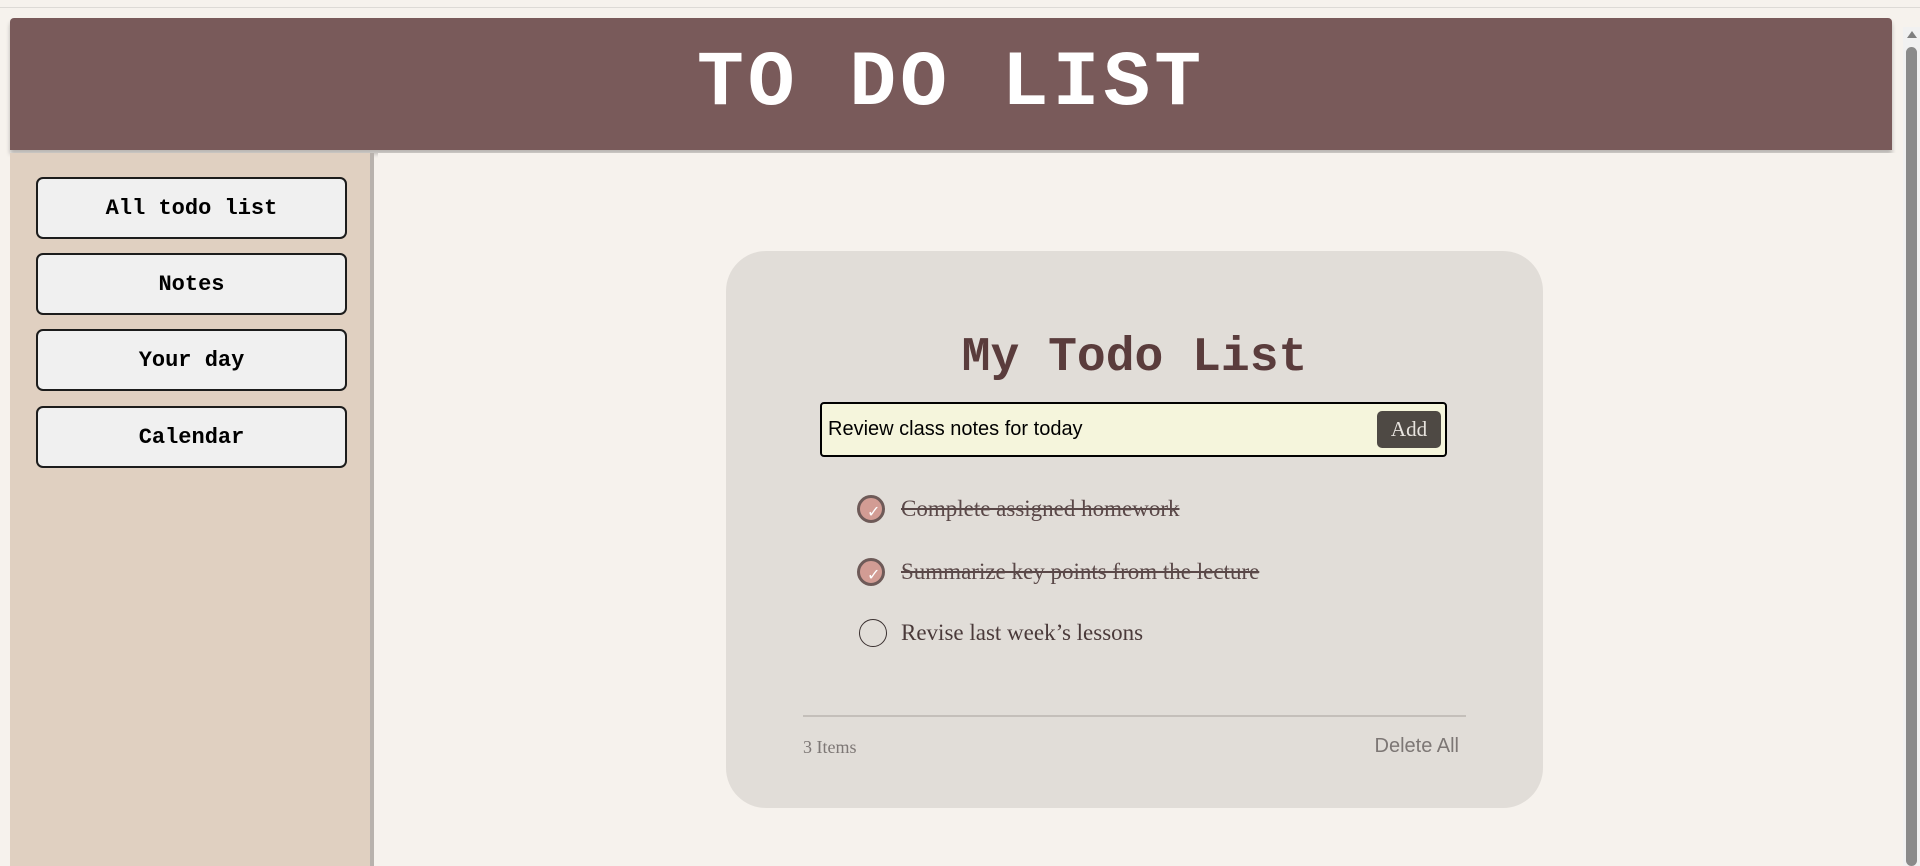  Describe the element at coordinates (1040, 508) in the screenshot. I see `todo-text: Complete assigned homework` at that location.